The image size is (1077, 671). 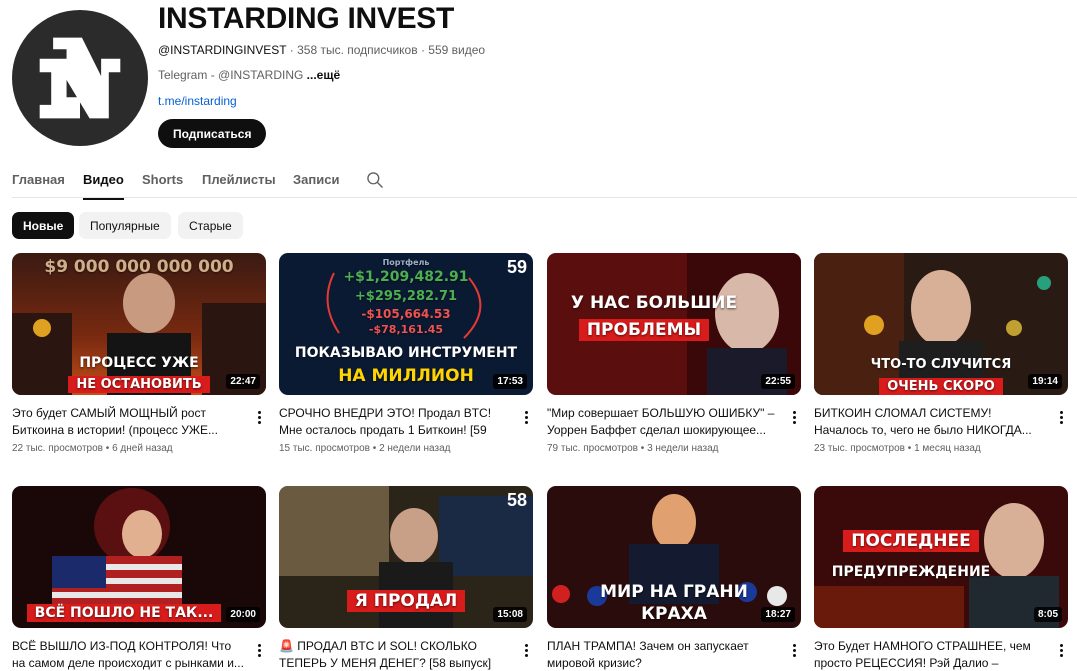 I want to click on channel-description: Telegram - @INSTARDING ...ещё, so click(x=249, y=75).